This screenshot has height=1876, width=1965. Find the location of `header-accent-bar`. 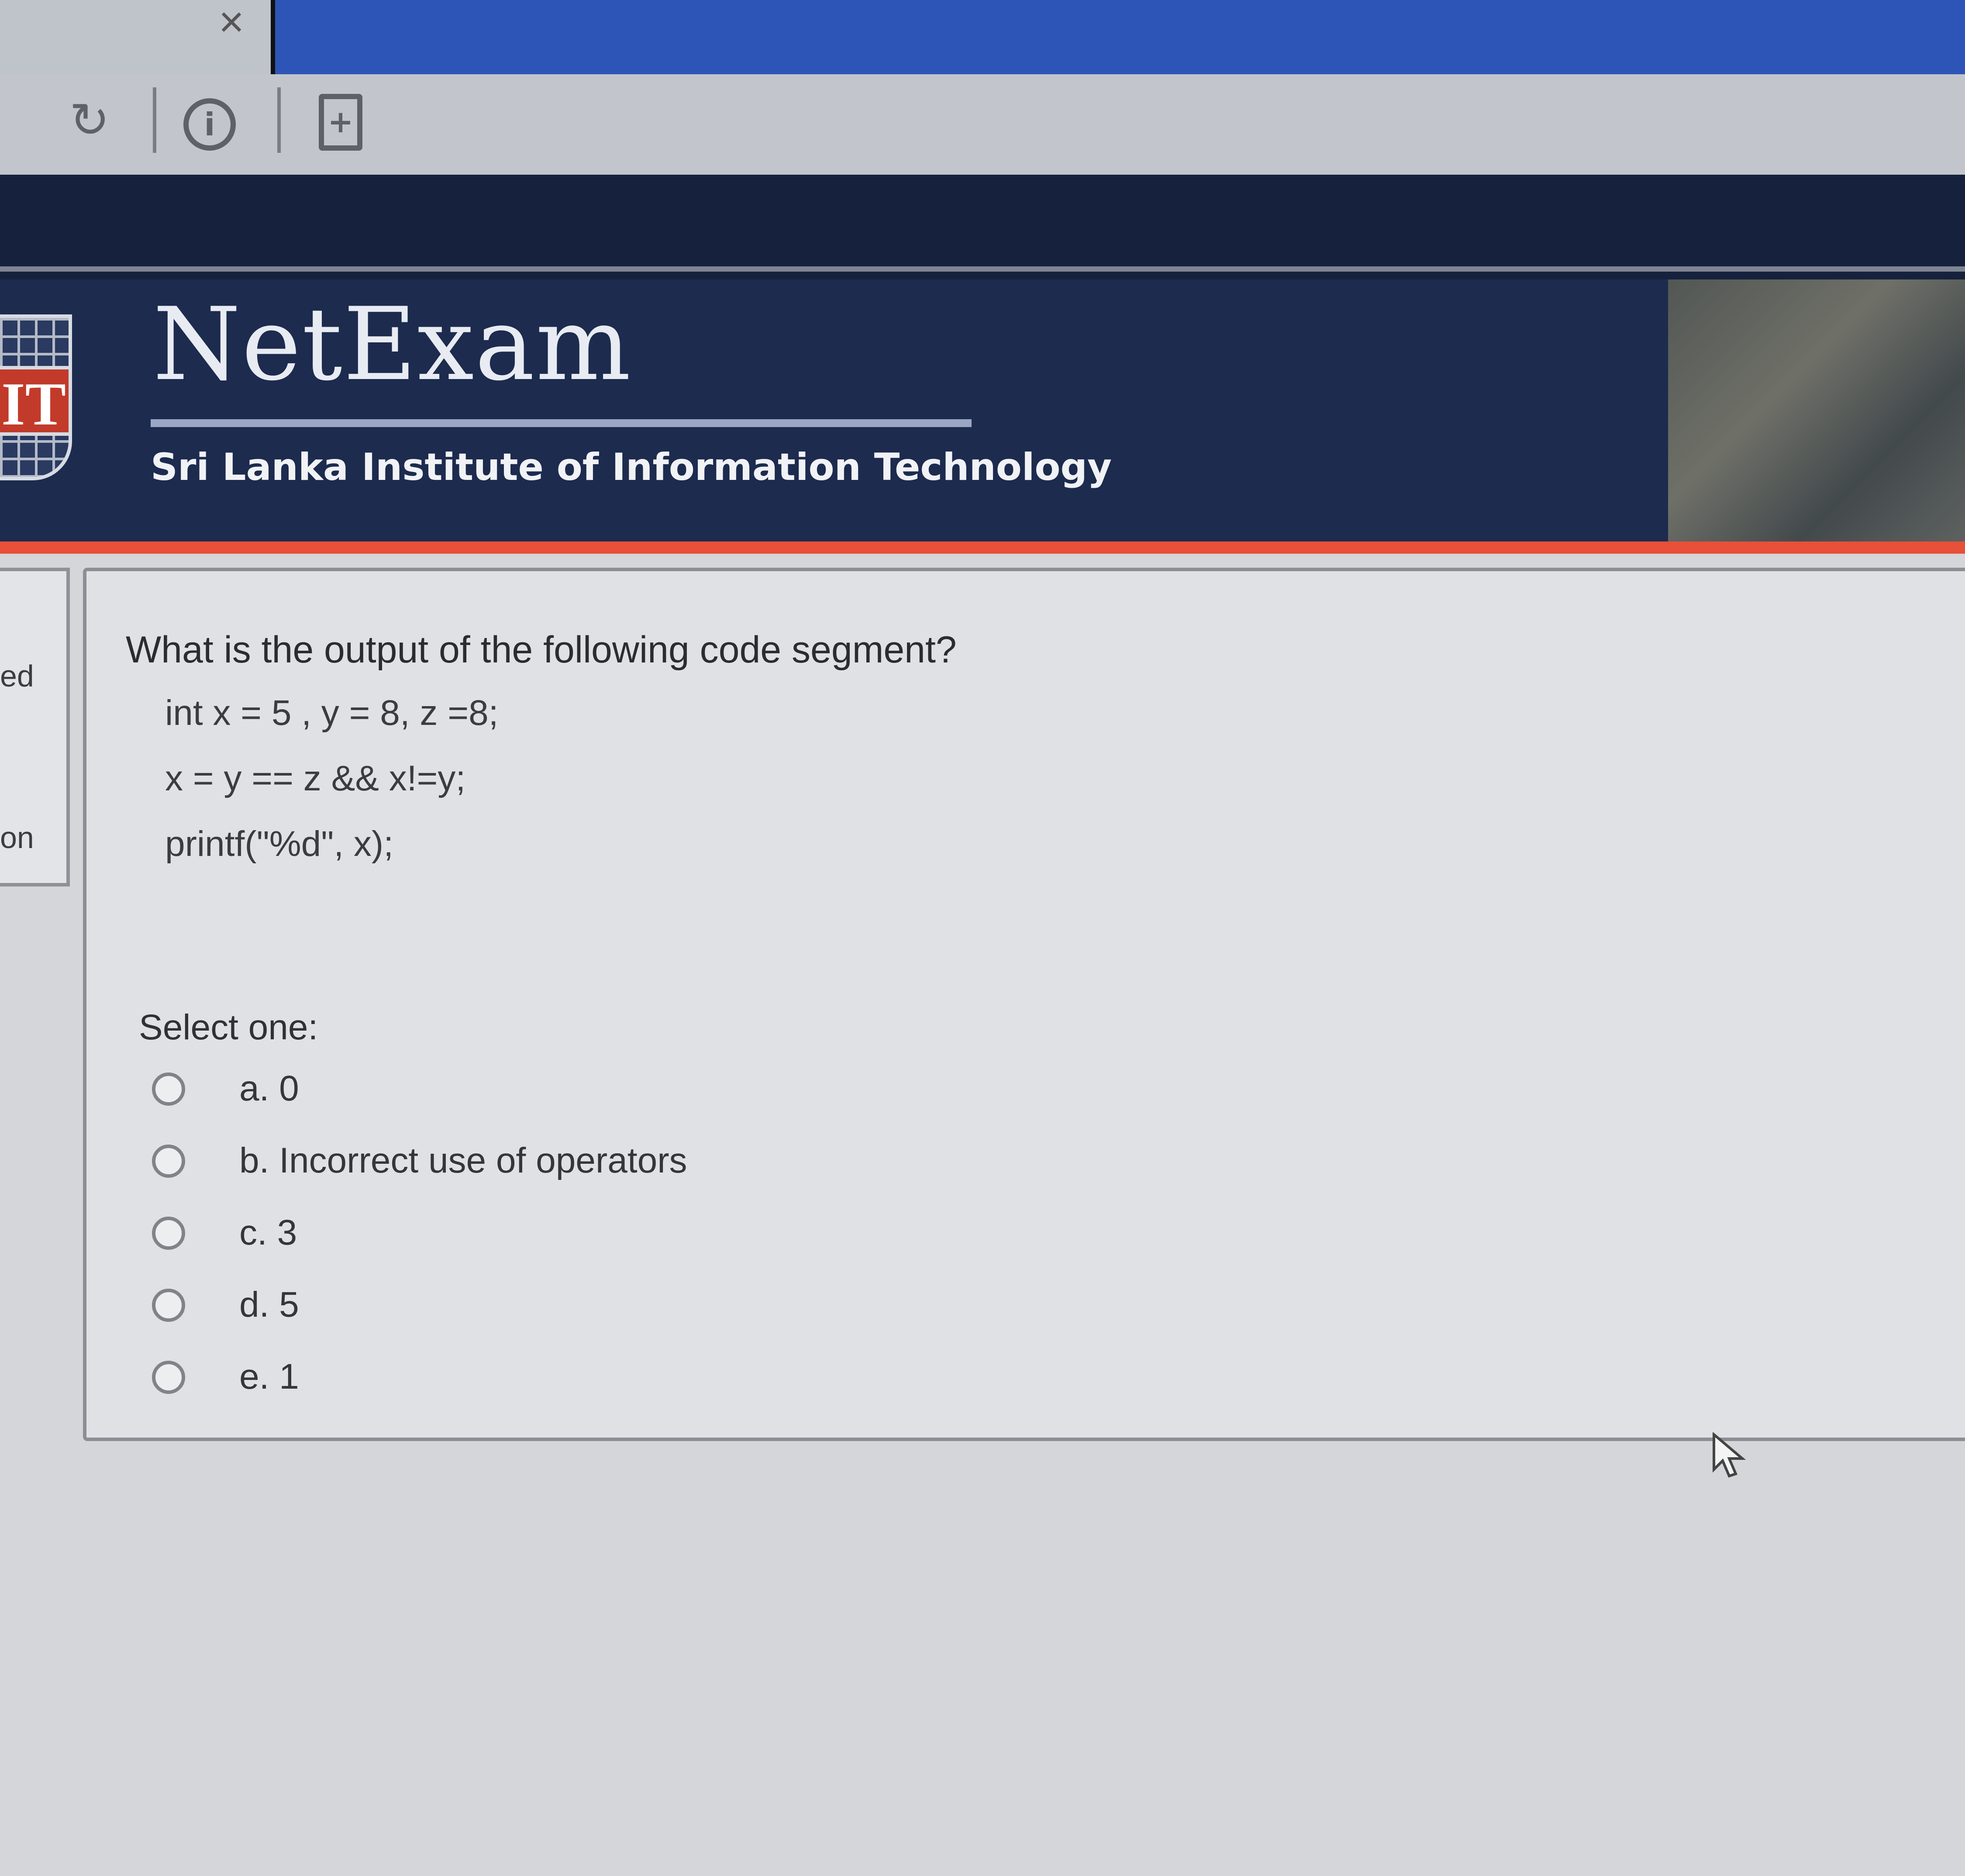

header-accent-bar is located at coordinates (982, 547).